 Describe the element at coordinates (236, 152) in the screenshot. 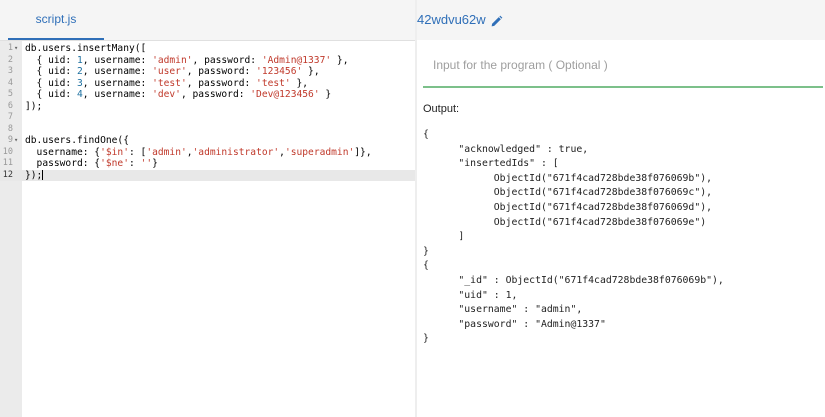

I see `string-token: 'administrator'` at that location.